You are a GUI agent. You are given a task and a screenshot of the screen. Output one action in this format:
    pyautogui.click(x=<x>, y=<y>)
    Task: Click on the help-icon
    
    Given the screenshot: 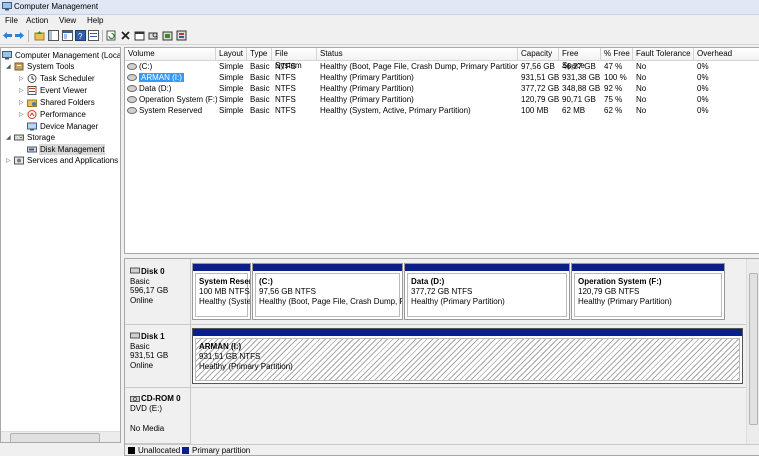 What is the action you would take?
    pyautogui.click(x=67, y=35)
    